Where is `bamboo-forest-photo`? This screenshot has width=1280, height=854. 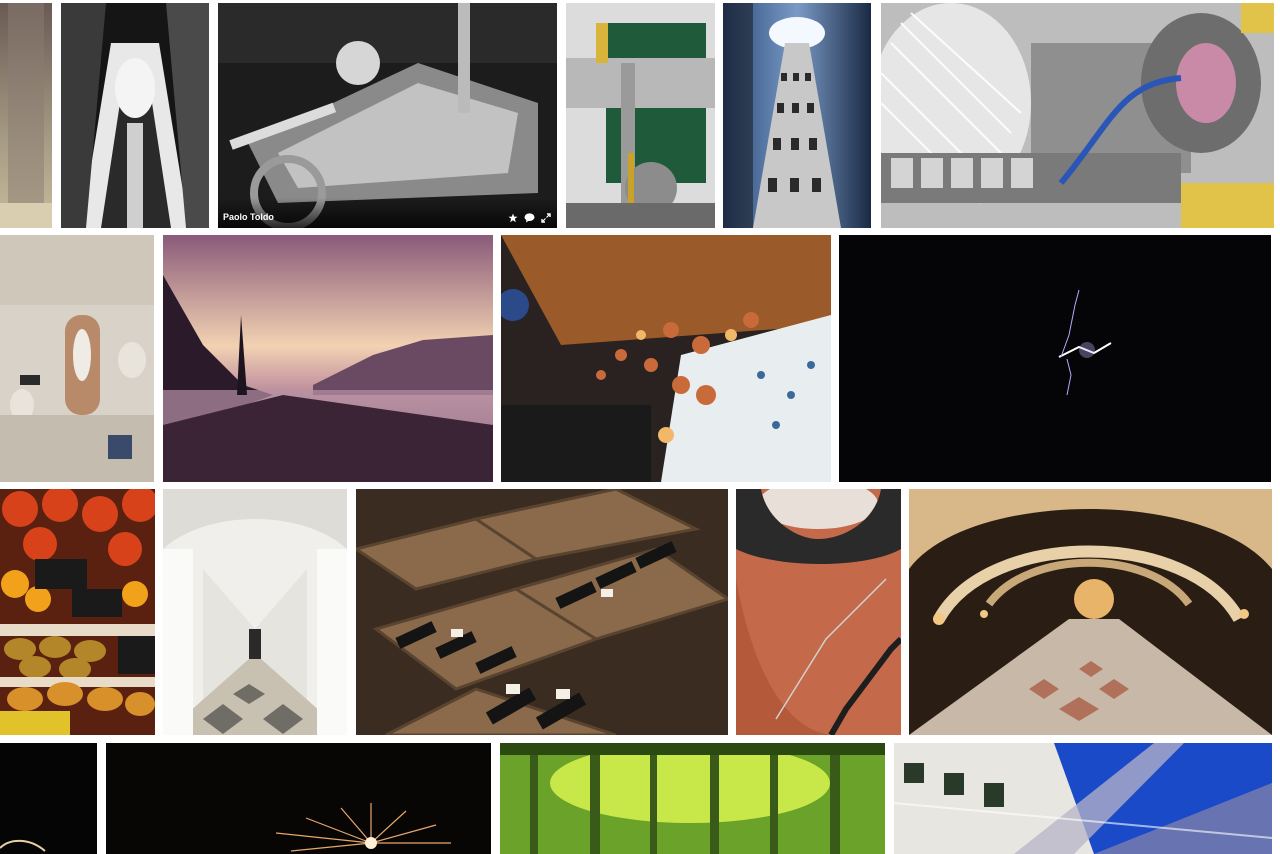 bamboo-forest-photo is located at coordinates (692, 798).